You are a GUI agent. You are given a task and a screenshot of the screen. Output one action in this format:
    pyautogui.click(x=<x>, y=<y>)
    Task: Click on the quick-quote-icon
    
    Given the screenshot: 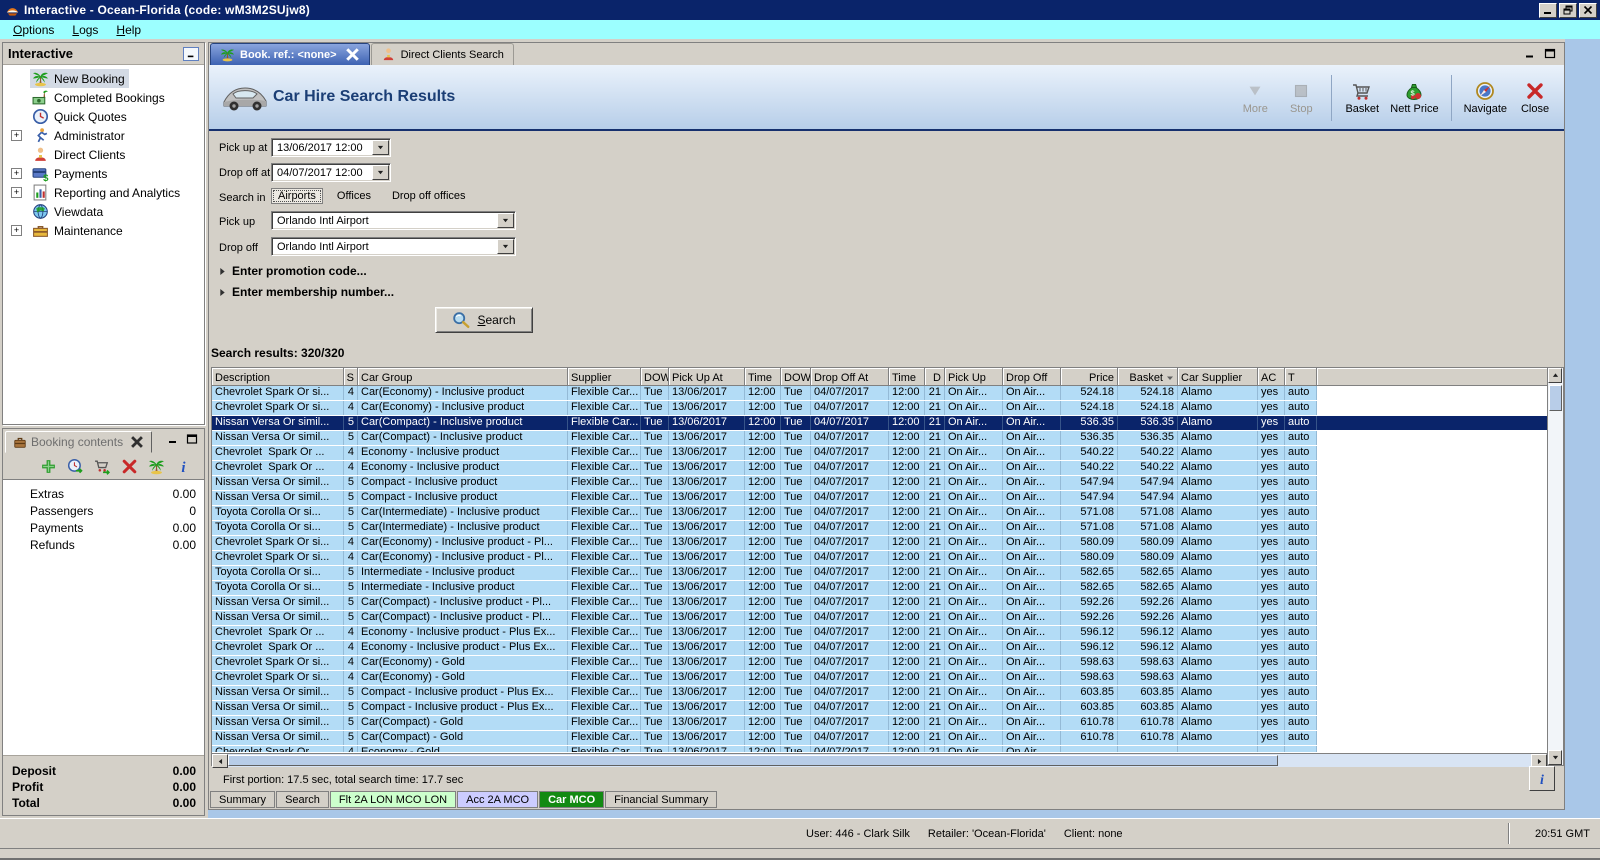 What is the action you would take?
    pyautogui.click(x=75, y=466)
    